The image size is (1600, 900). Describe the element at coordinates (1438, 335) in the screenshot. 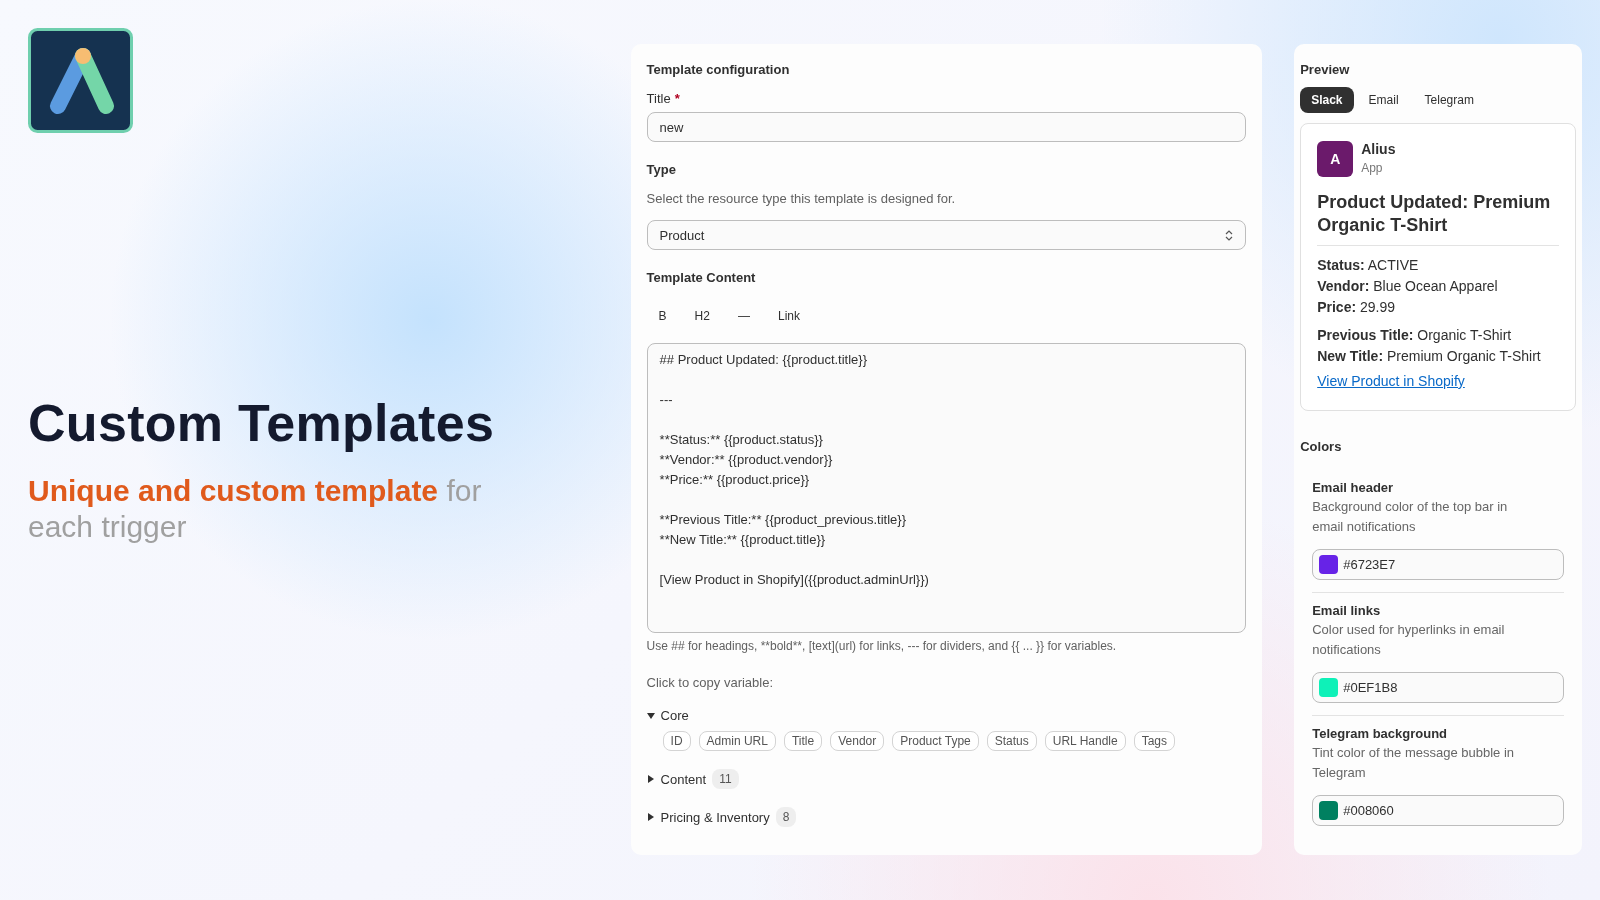

I see `message-field: Previous Title: Organic T-Shirt` at that location.